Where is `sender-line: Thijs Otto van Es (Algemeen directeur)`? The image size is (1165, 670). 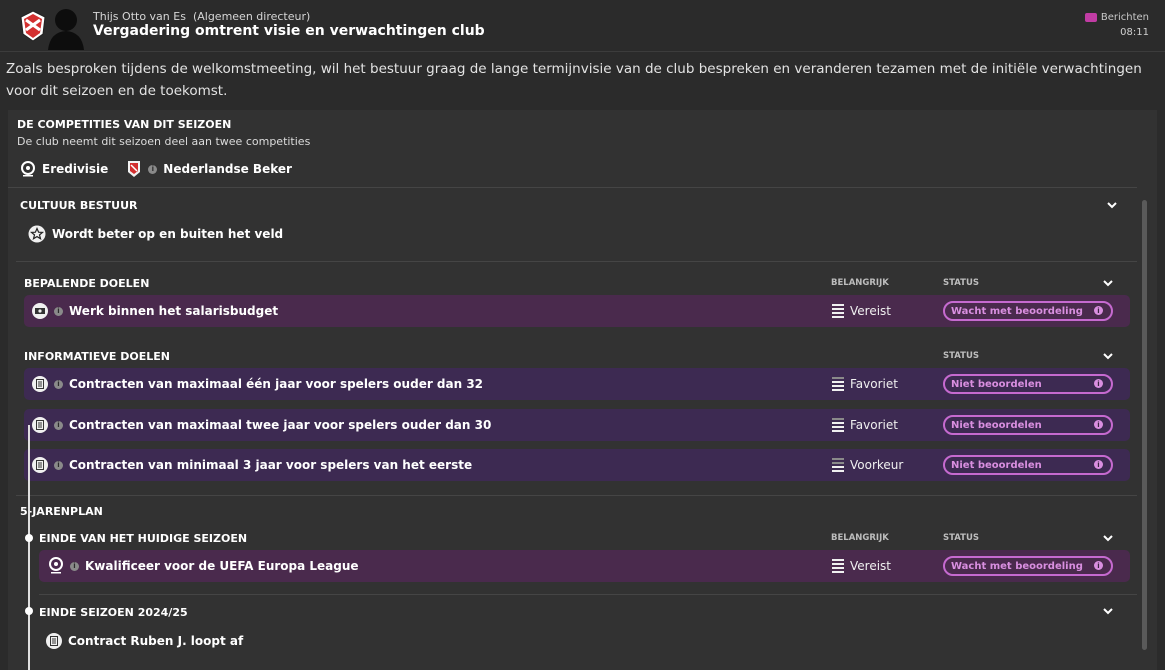 sender-line: Thijs Otto van Es (Algemeen directeur) is located at coordinates (201, 16).